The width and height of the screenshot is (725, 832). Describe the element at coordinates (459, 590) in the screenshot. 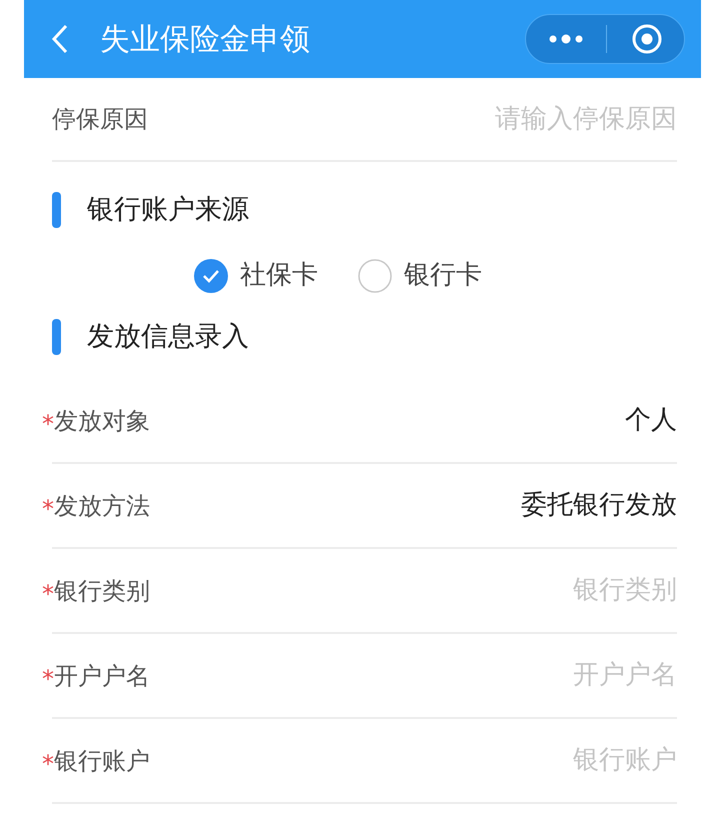

I see `input-field: 银行类别` at that location.